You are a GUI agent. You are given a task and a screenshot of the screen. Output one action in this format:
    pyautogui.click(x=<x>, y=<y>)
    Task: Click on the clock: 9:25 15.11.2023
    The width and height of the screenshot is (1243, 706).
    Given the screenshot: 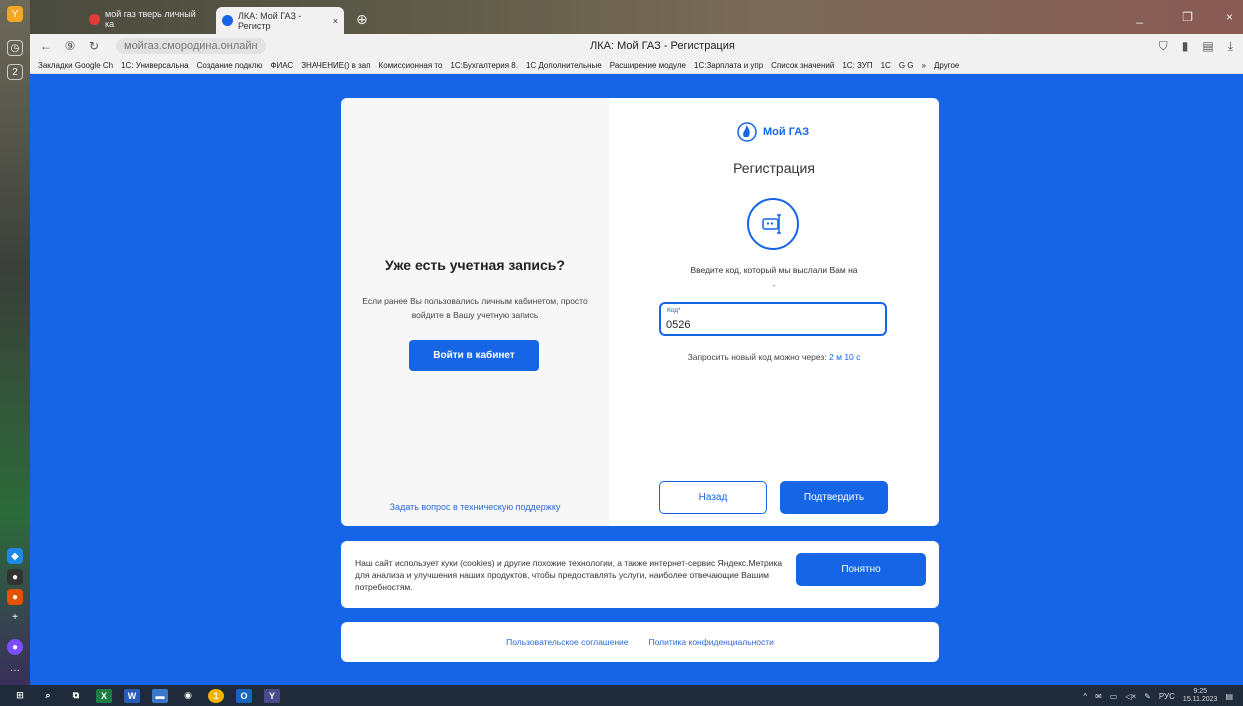 What is the action you would take?
    pyautogui.click(x=1200, y=696)
    